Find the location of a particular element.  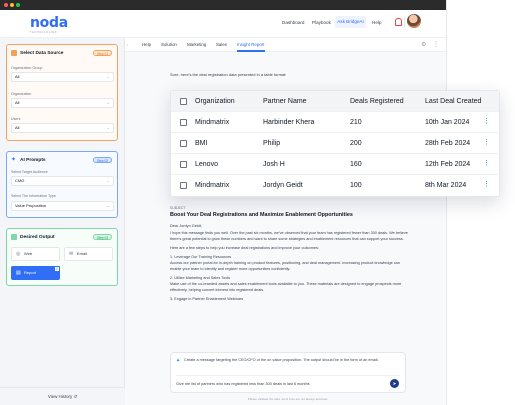

deals-registered-cell: 200 is located at coordinates (356, 143).